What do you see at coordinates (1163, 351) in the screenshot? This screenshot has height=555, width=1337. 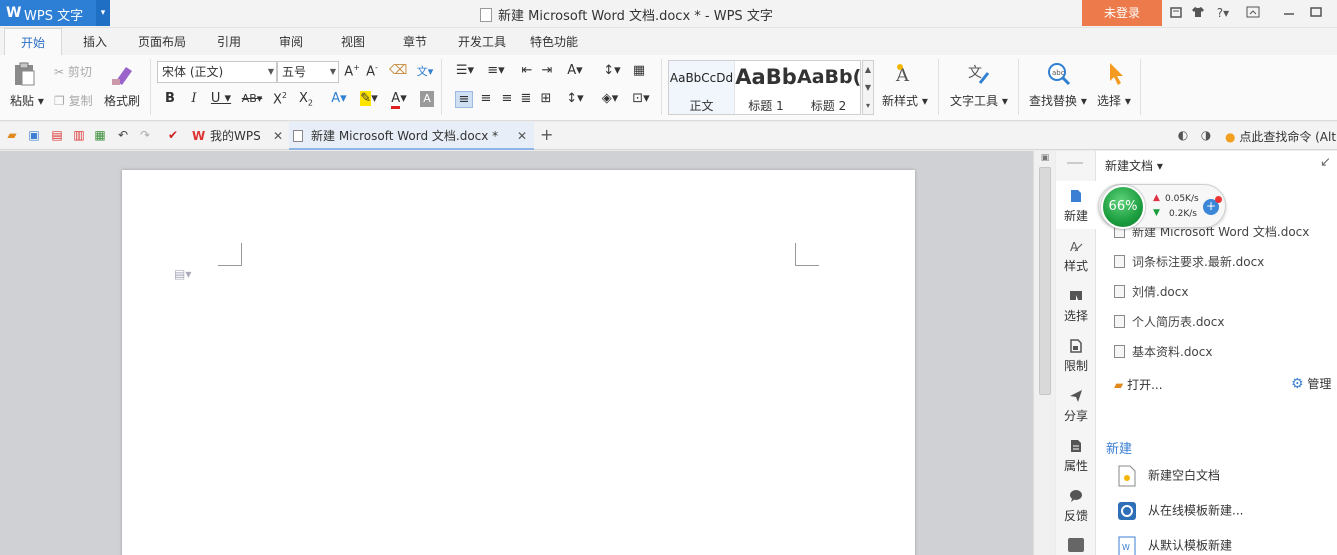 I see `recent-file: 基本资料.docx` at bounding box center [1163, 351].